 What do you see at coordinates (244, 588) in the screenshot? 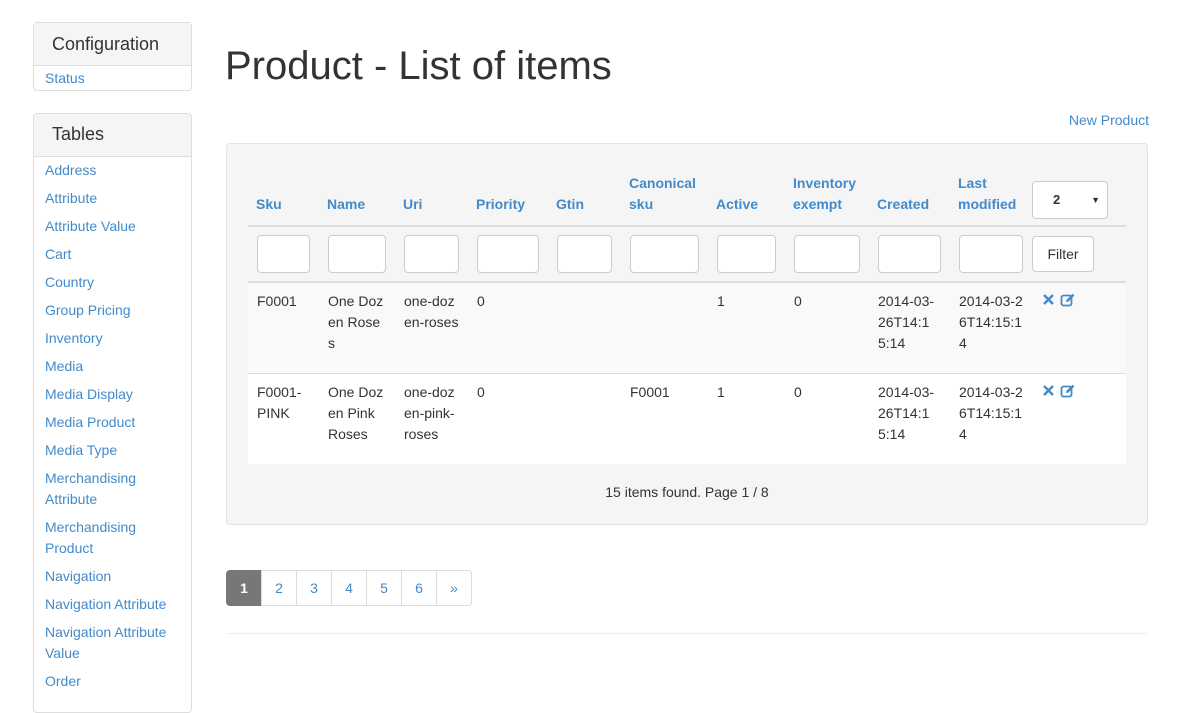
I see `pagination-page-1: 1` at bounding box center [244, 588].